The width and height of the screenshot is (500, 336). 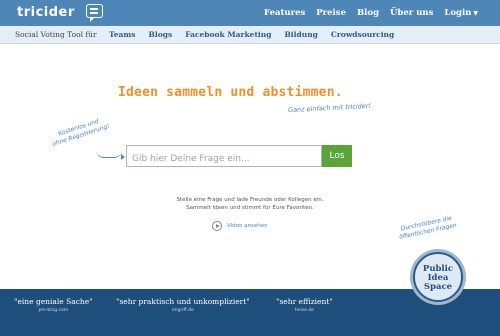 I want to click on handwritten-note-browse: Durchstöbere die öffentlichen Fragen, so click(x=427, y=228).